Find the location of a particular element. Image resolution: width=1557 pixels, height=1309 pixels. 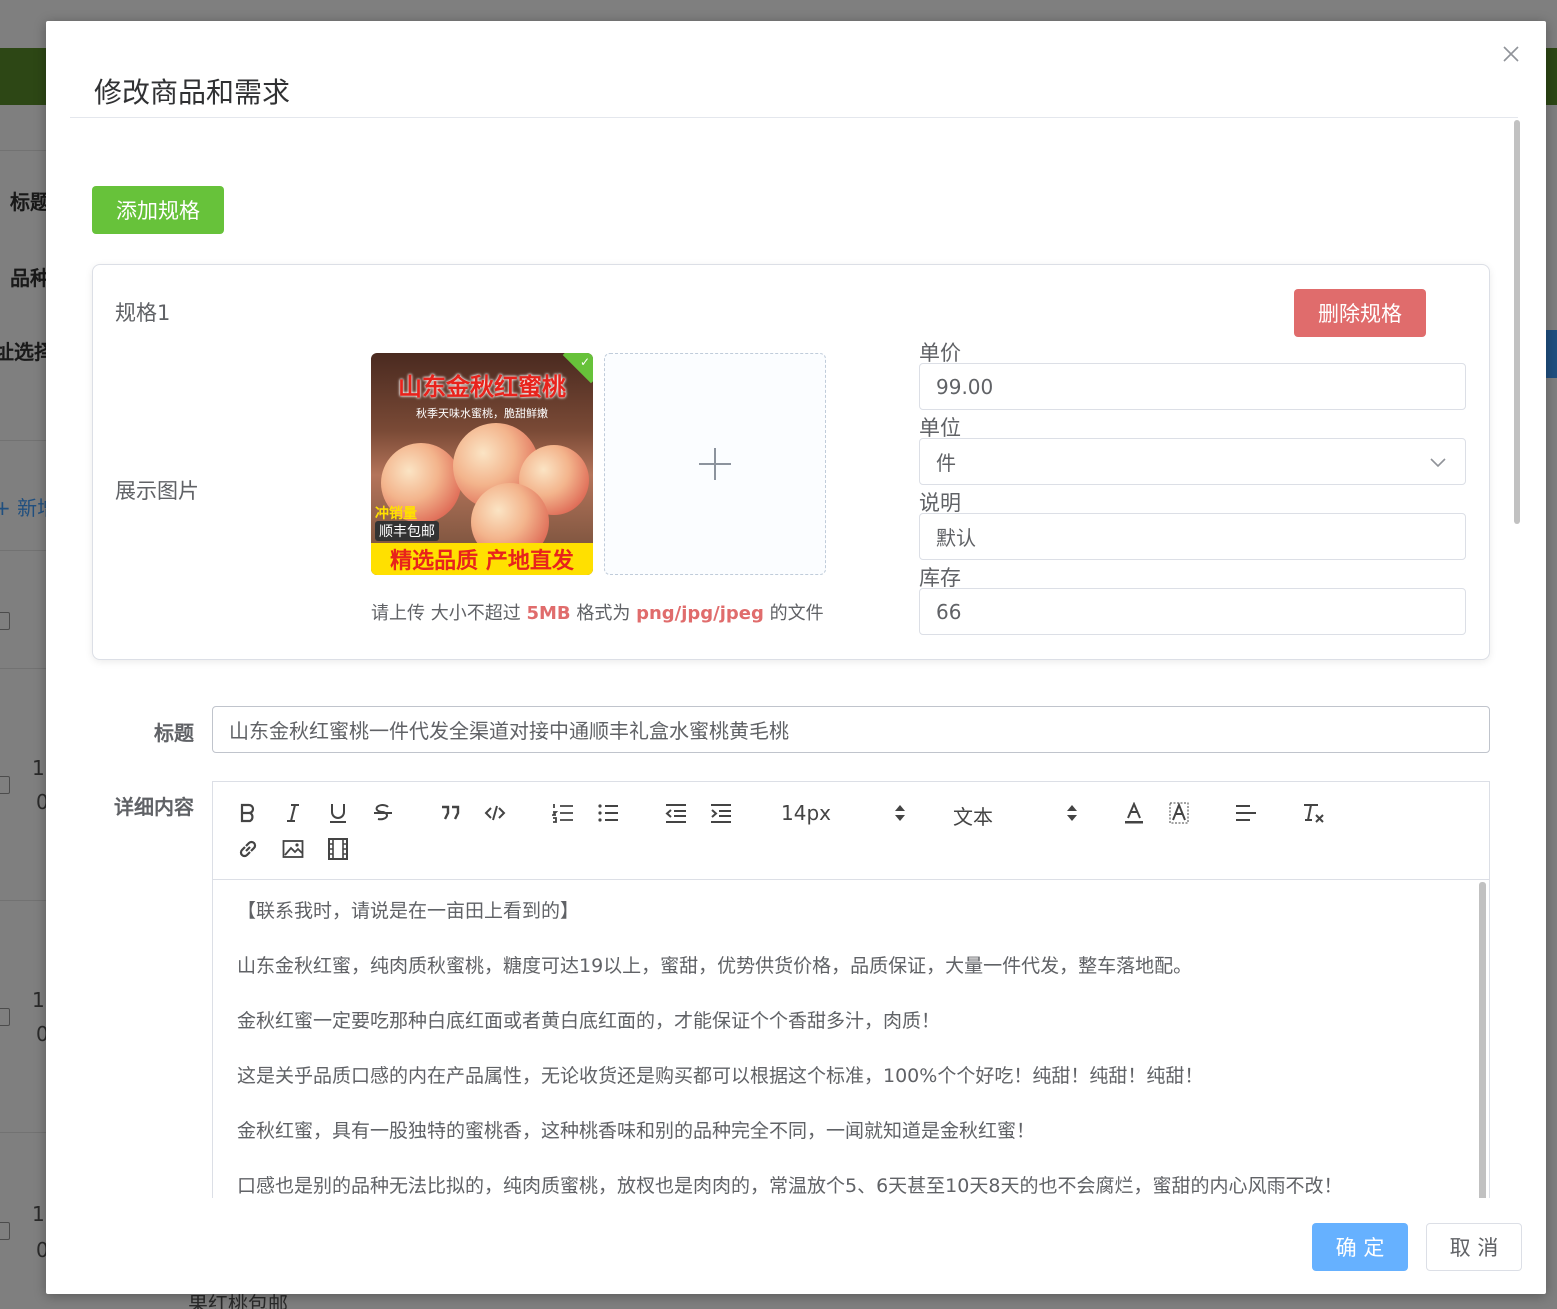

image-tag: 顺丰包邮 is located at coordinates (407, 531).